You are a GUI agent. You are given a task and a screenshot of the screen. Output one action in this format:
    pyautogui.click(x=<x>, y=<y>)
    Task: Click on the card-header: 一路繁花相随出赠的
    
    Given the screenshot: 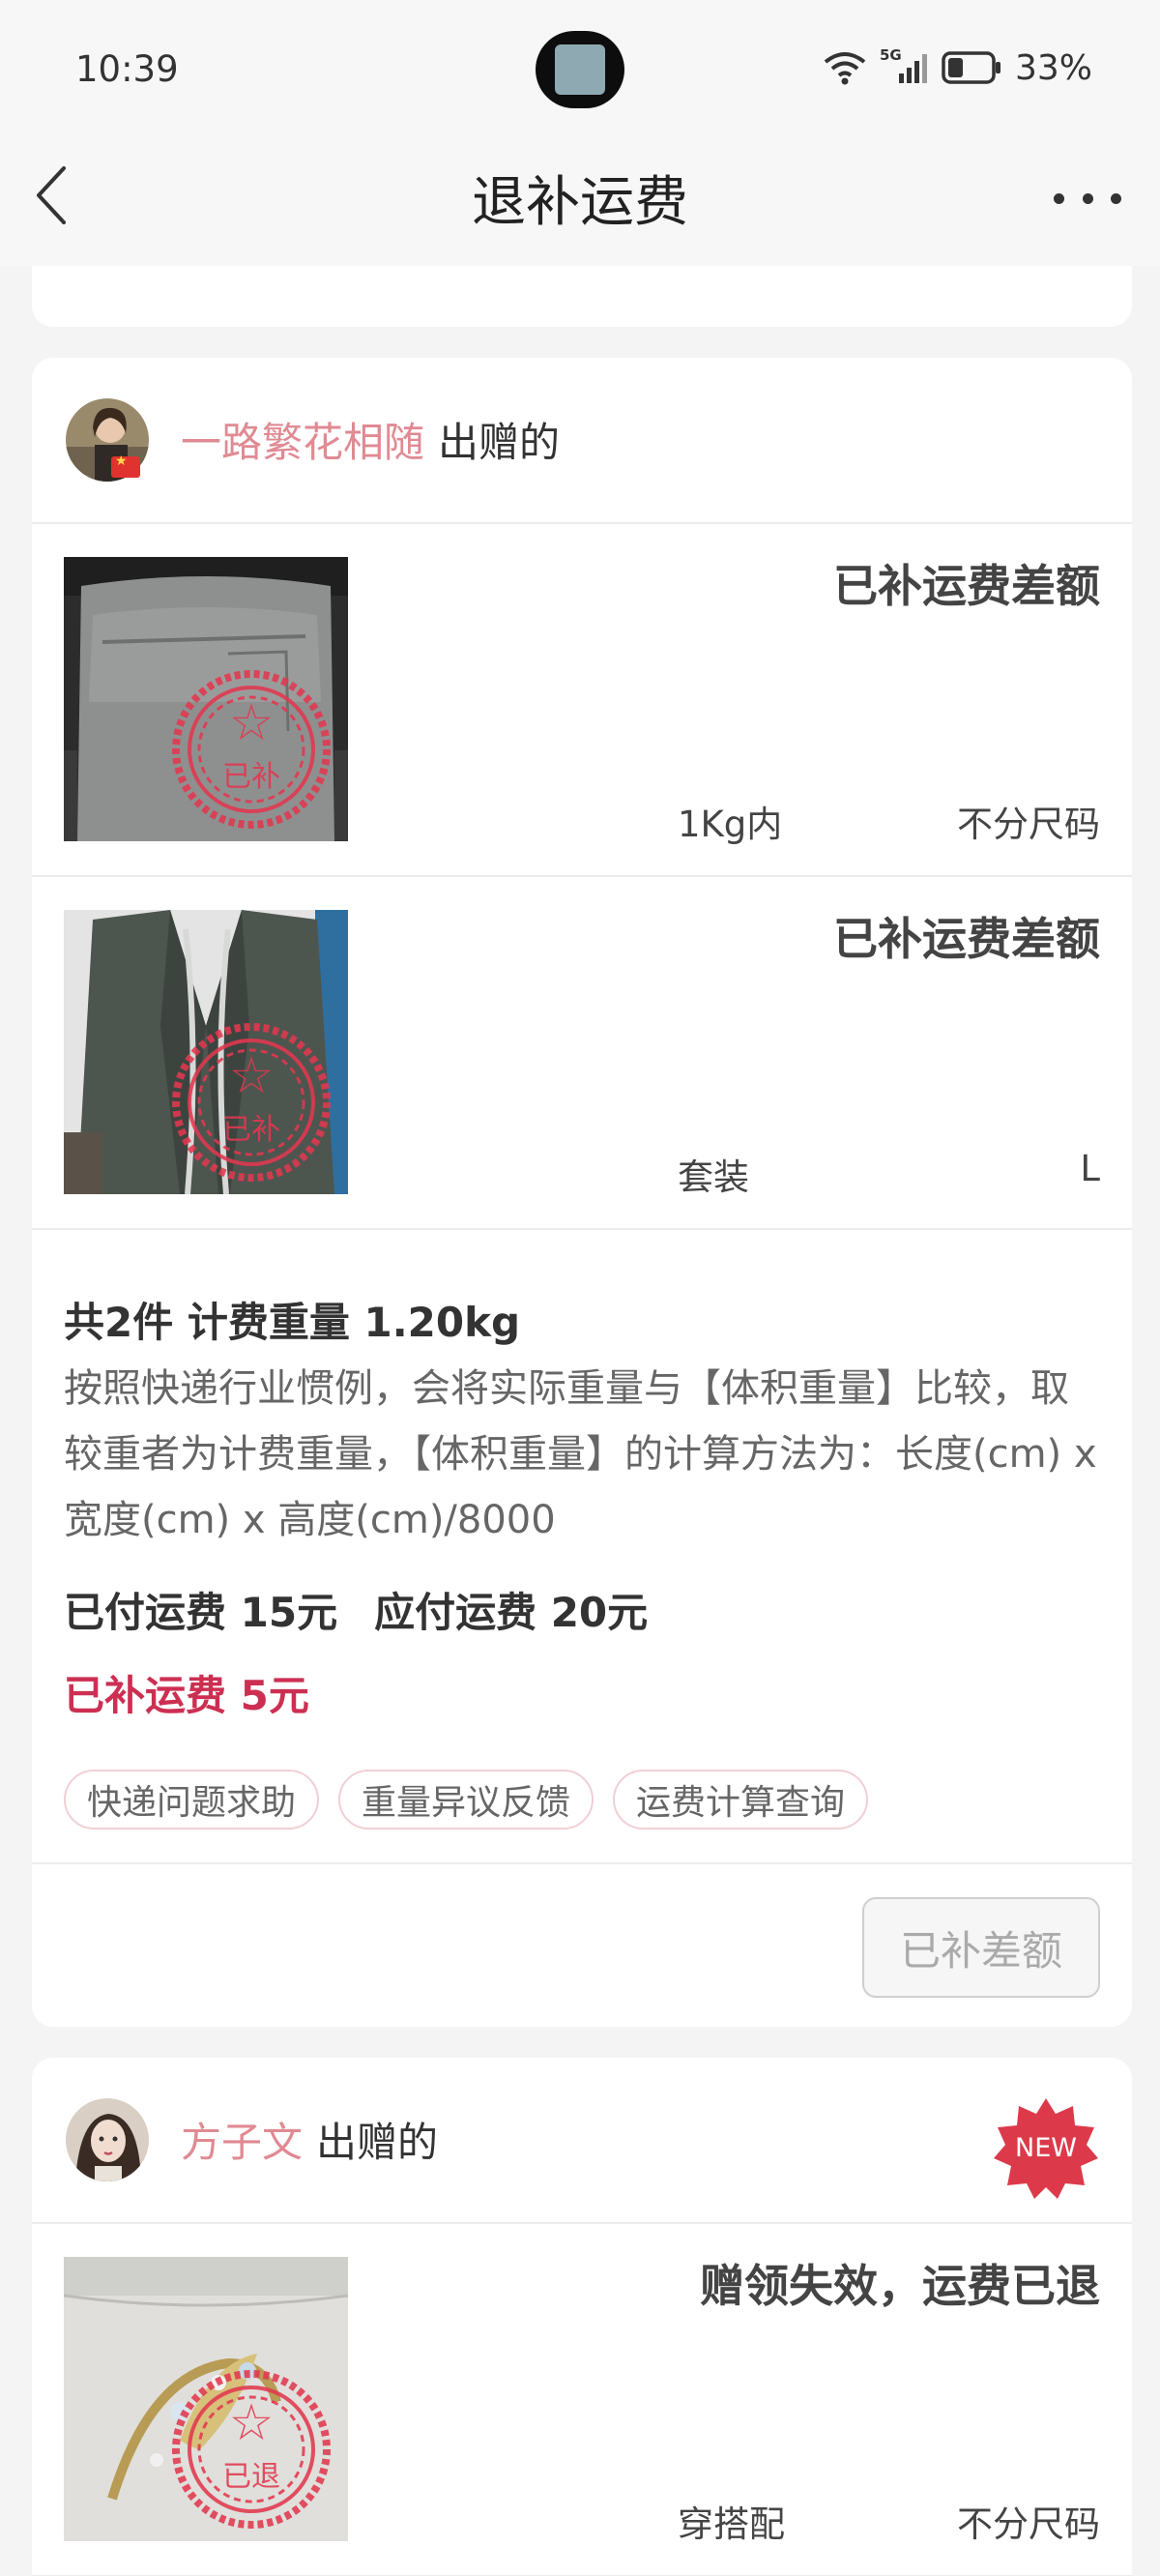 What is the action you would take?
    pyautogui.click(x=582, y=441)
    